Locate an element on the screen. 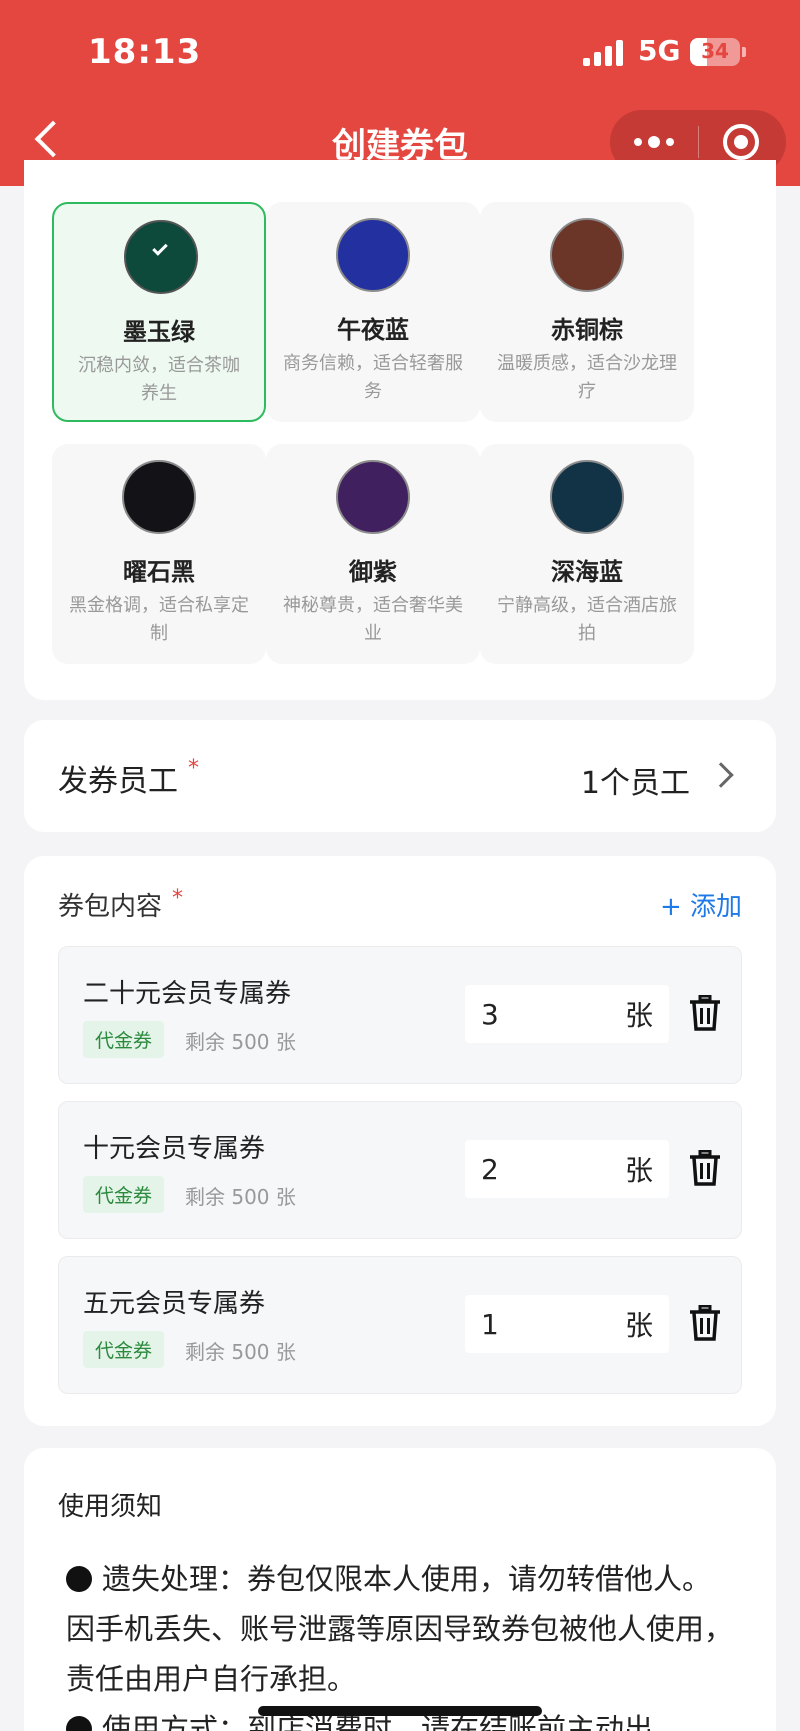 The image size is (800, 1731). theme-option: 墨玉绿沉稳内敛，适合茶咖养生 is located at coordinates (159, 312).